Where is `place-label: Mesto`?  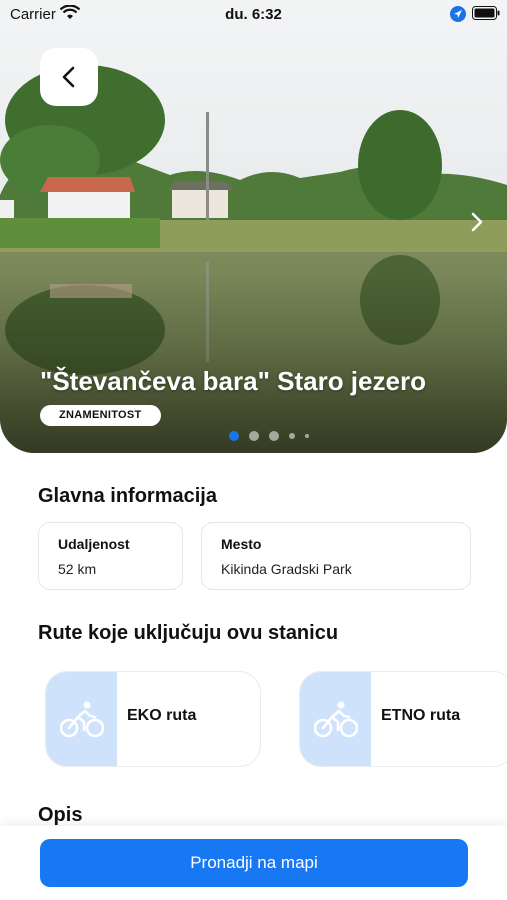 place-label: Mesto is located at coordinates (241, 544).